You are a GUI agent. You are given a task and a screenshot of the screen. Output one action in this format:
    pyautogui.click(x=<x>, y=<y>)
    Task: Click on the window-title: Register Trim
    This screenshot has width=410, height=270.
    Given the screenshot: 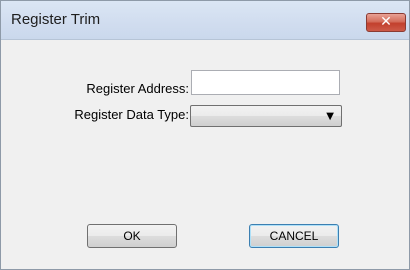 What is the action you would take?
    pyautogui.click(x=56, y=19)
    